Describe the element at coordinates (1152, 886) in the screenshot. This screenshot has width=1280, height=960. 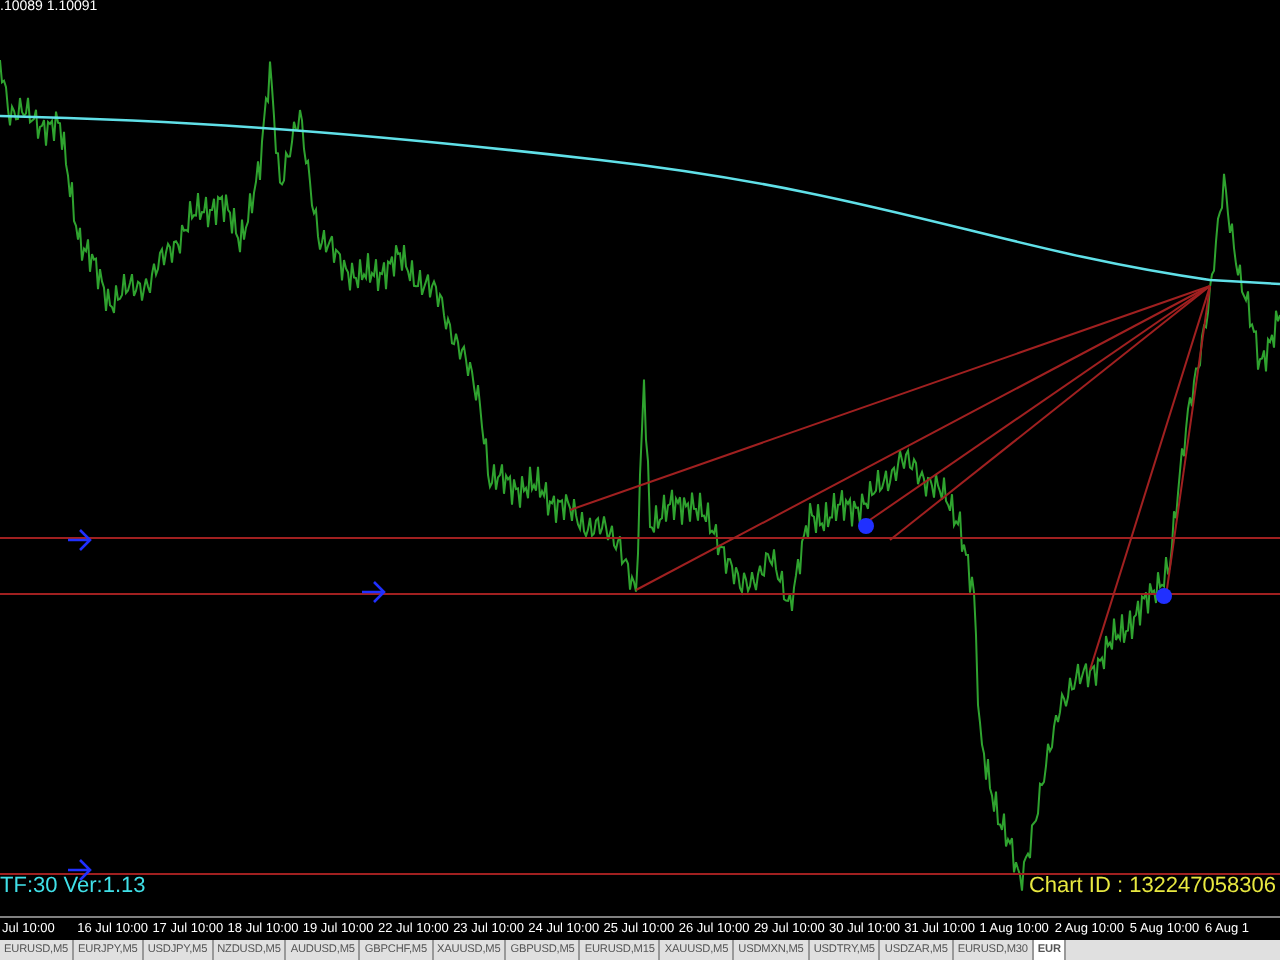
I see `chart-id-label: Chart ID : 132247058306` at that location.